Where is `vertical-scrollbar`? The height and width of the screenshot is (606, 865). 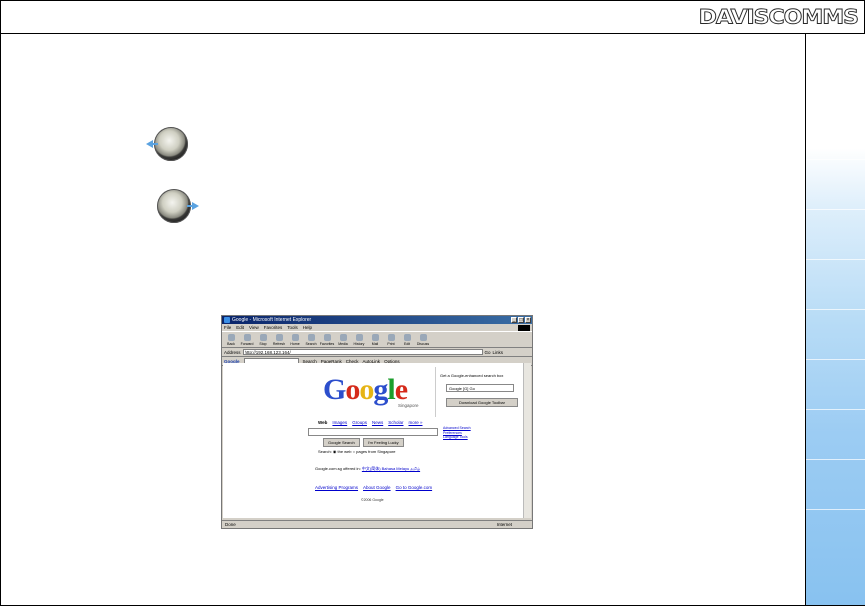 vertical-scrollbar is located at coordinates (527, 440).